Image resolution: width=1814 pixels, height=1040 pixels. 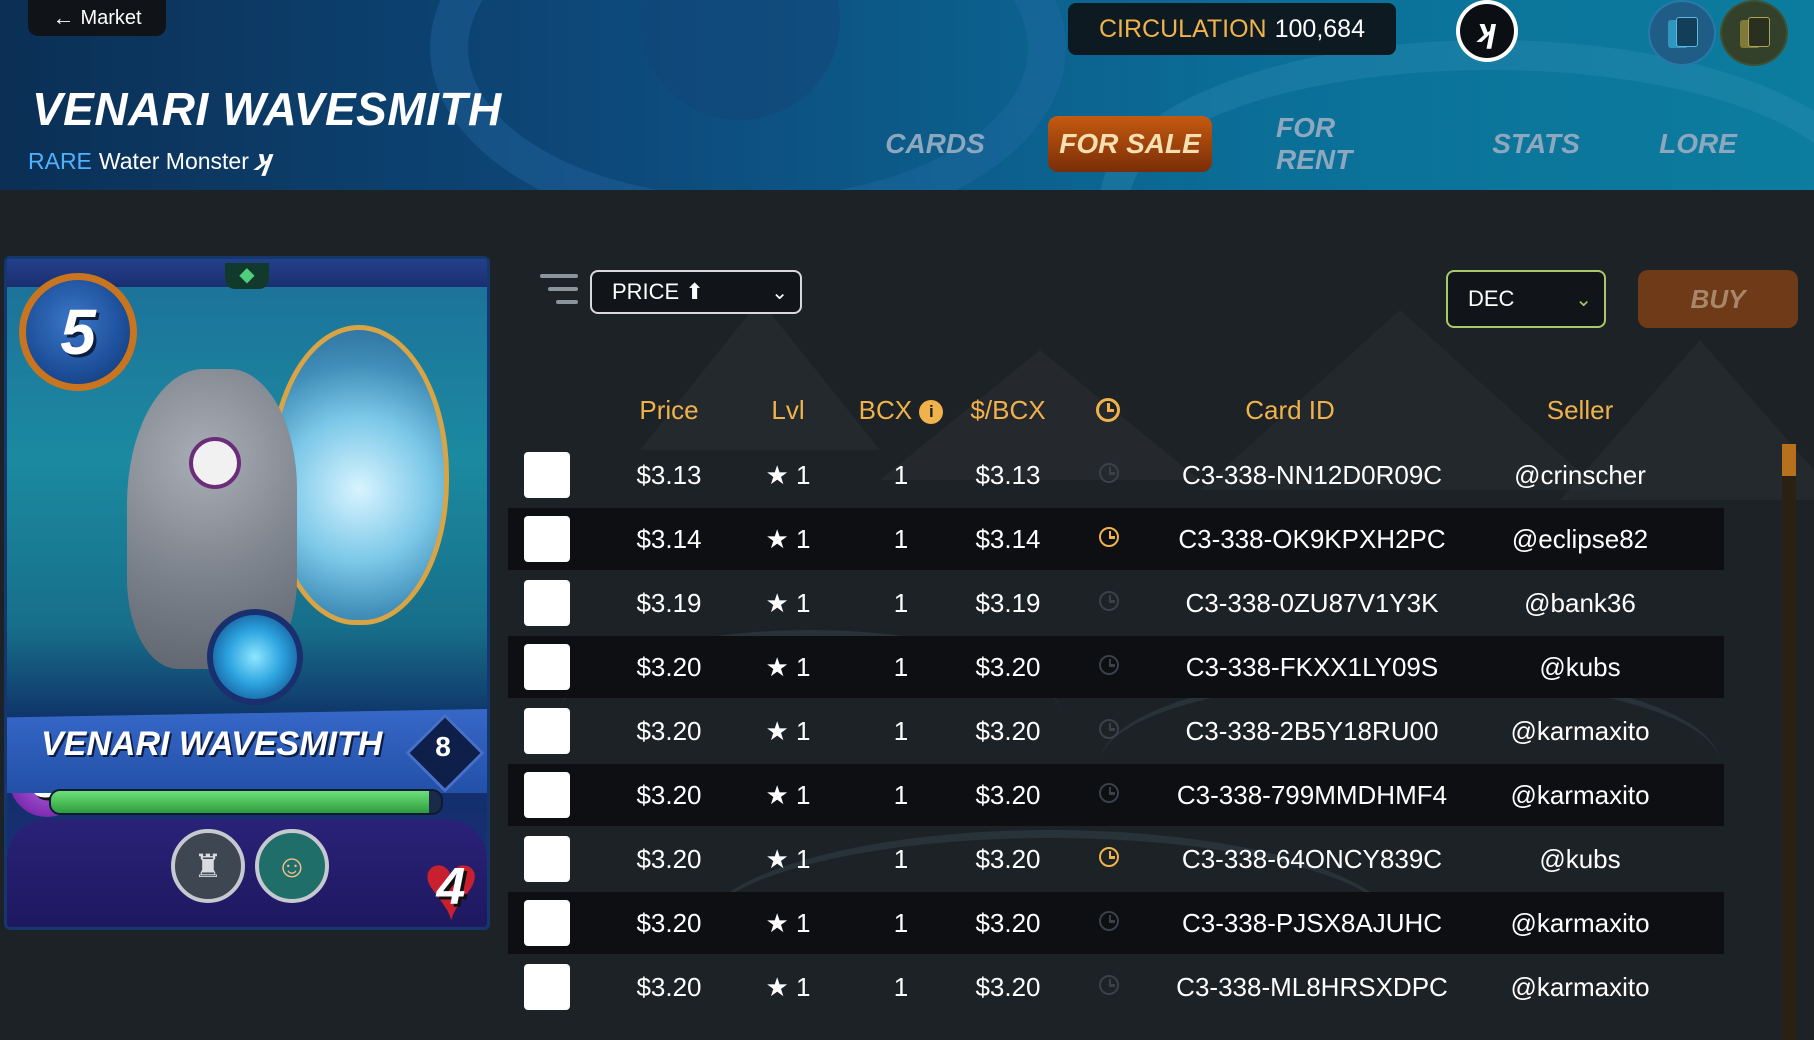 I want to click on card-level: 8, so click(x=443, y=746).